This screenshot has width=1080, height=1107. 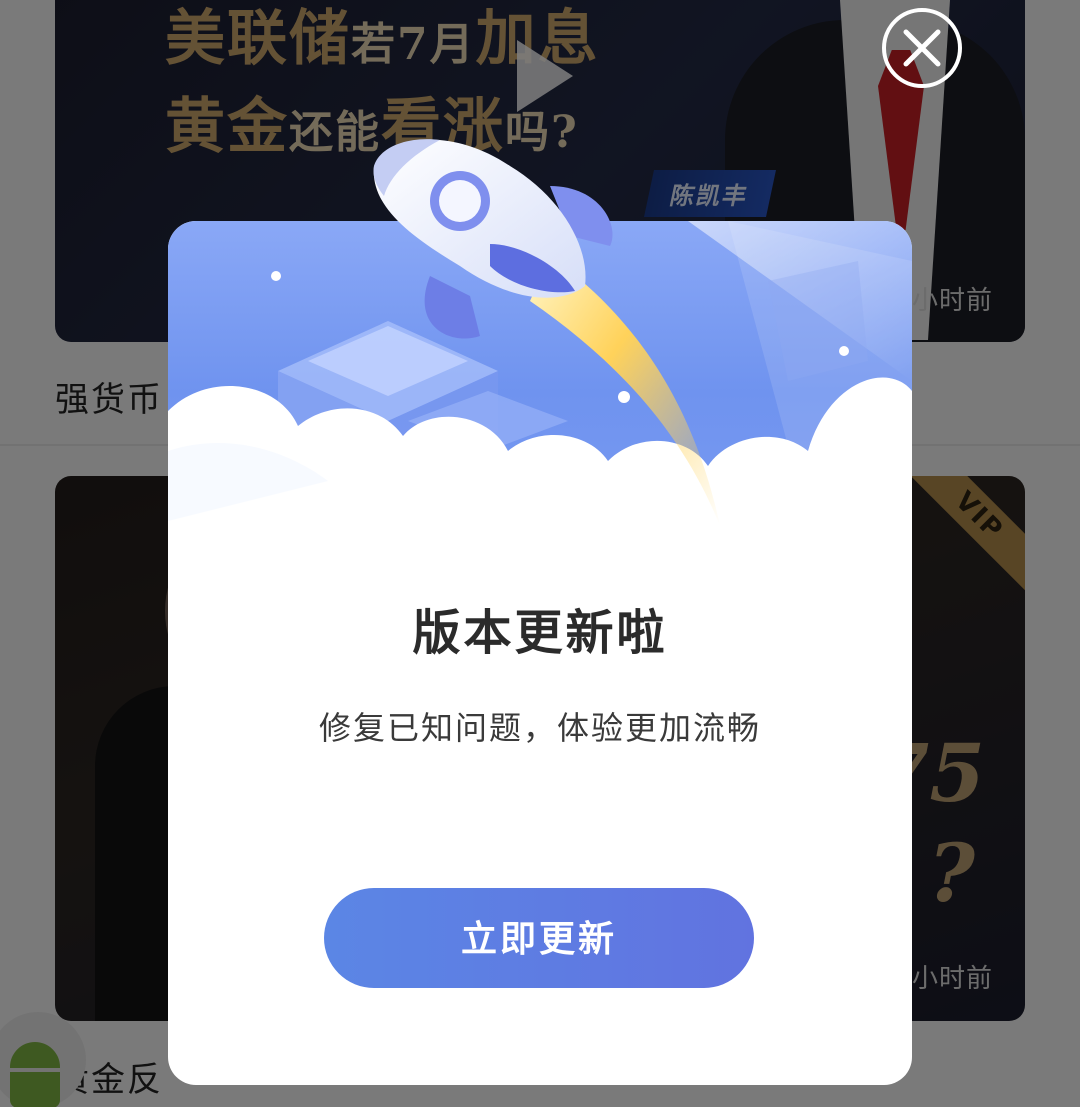 What do you see at coordinates (539, 938) in the screenshot?
I see `update-now-button: 立即更新` at bounding box center [539, 938].